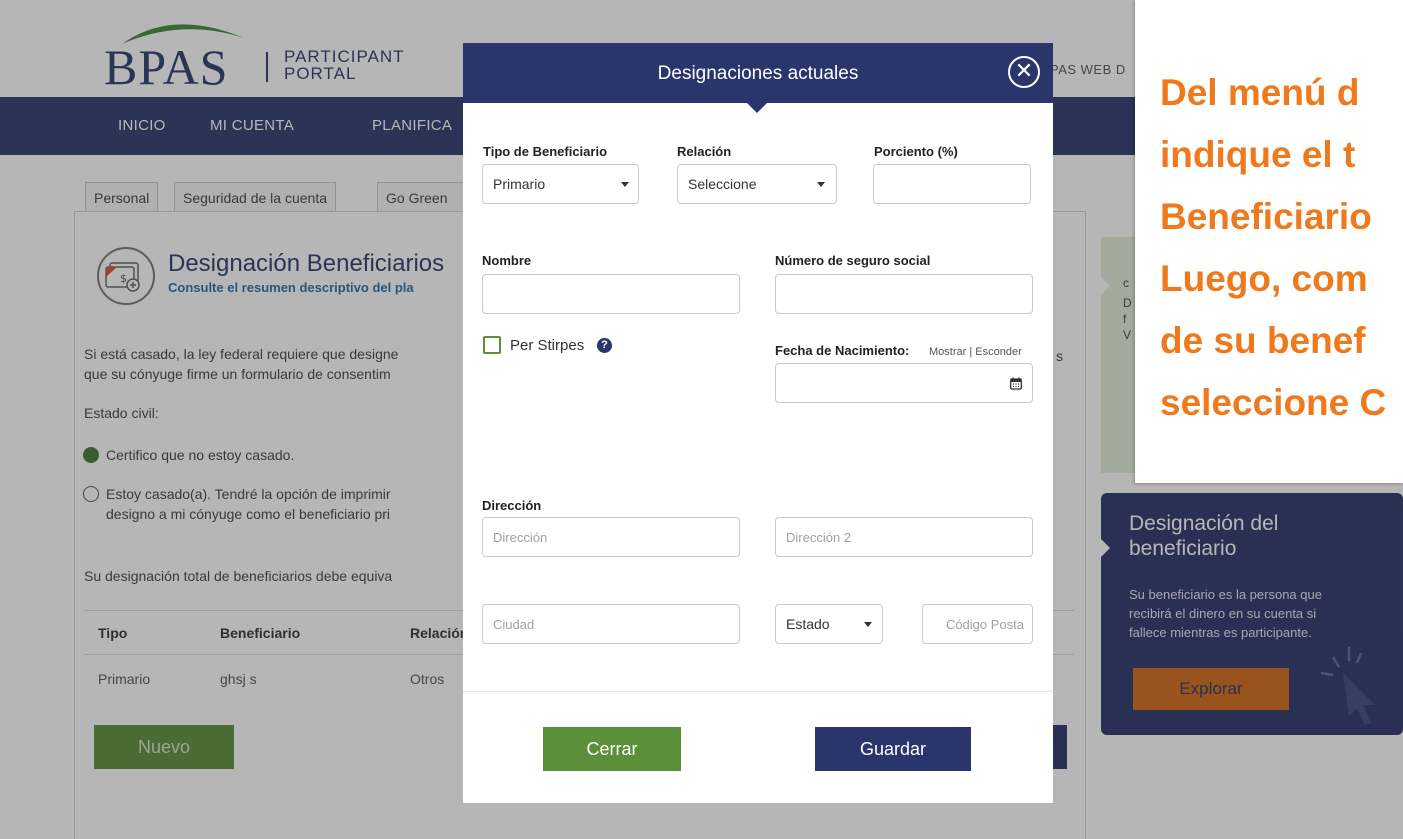  I want to click on state-value: Estado, so click(808, 624).